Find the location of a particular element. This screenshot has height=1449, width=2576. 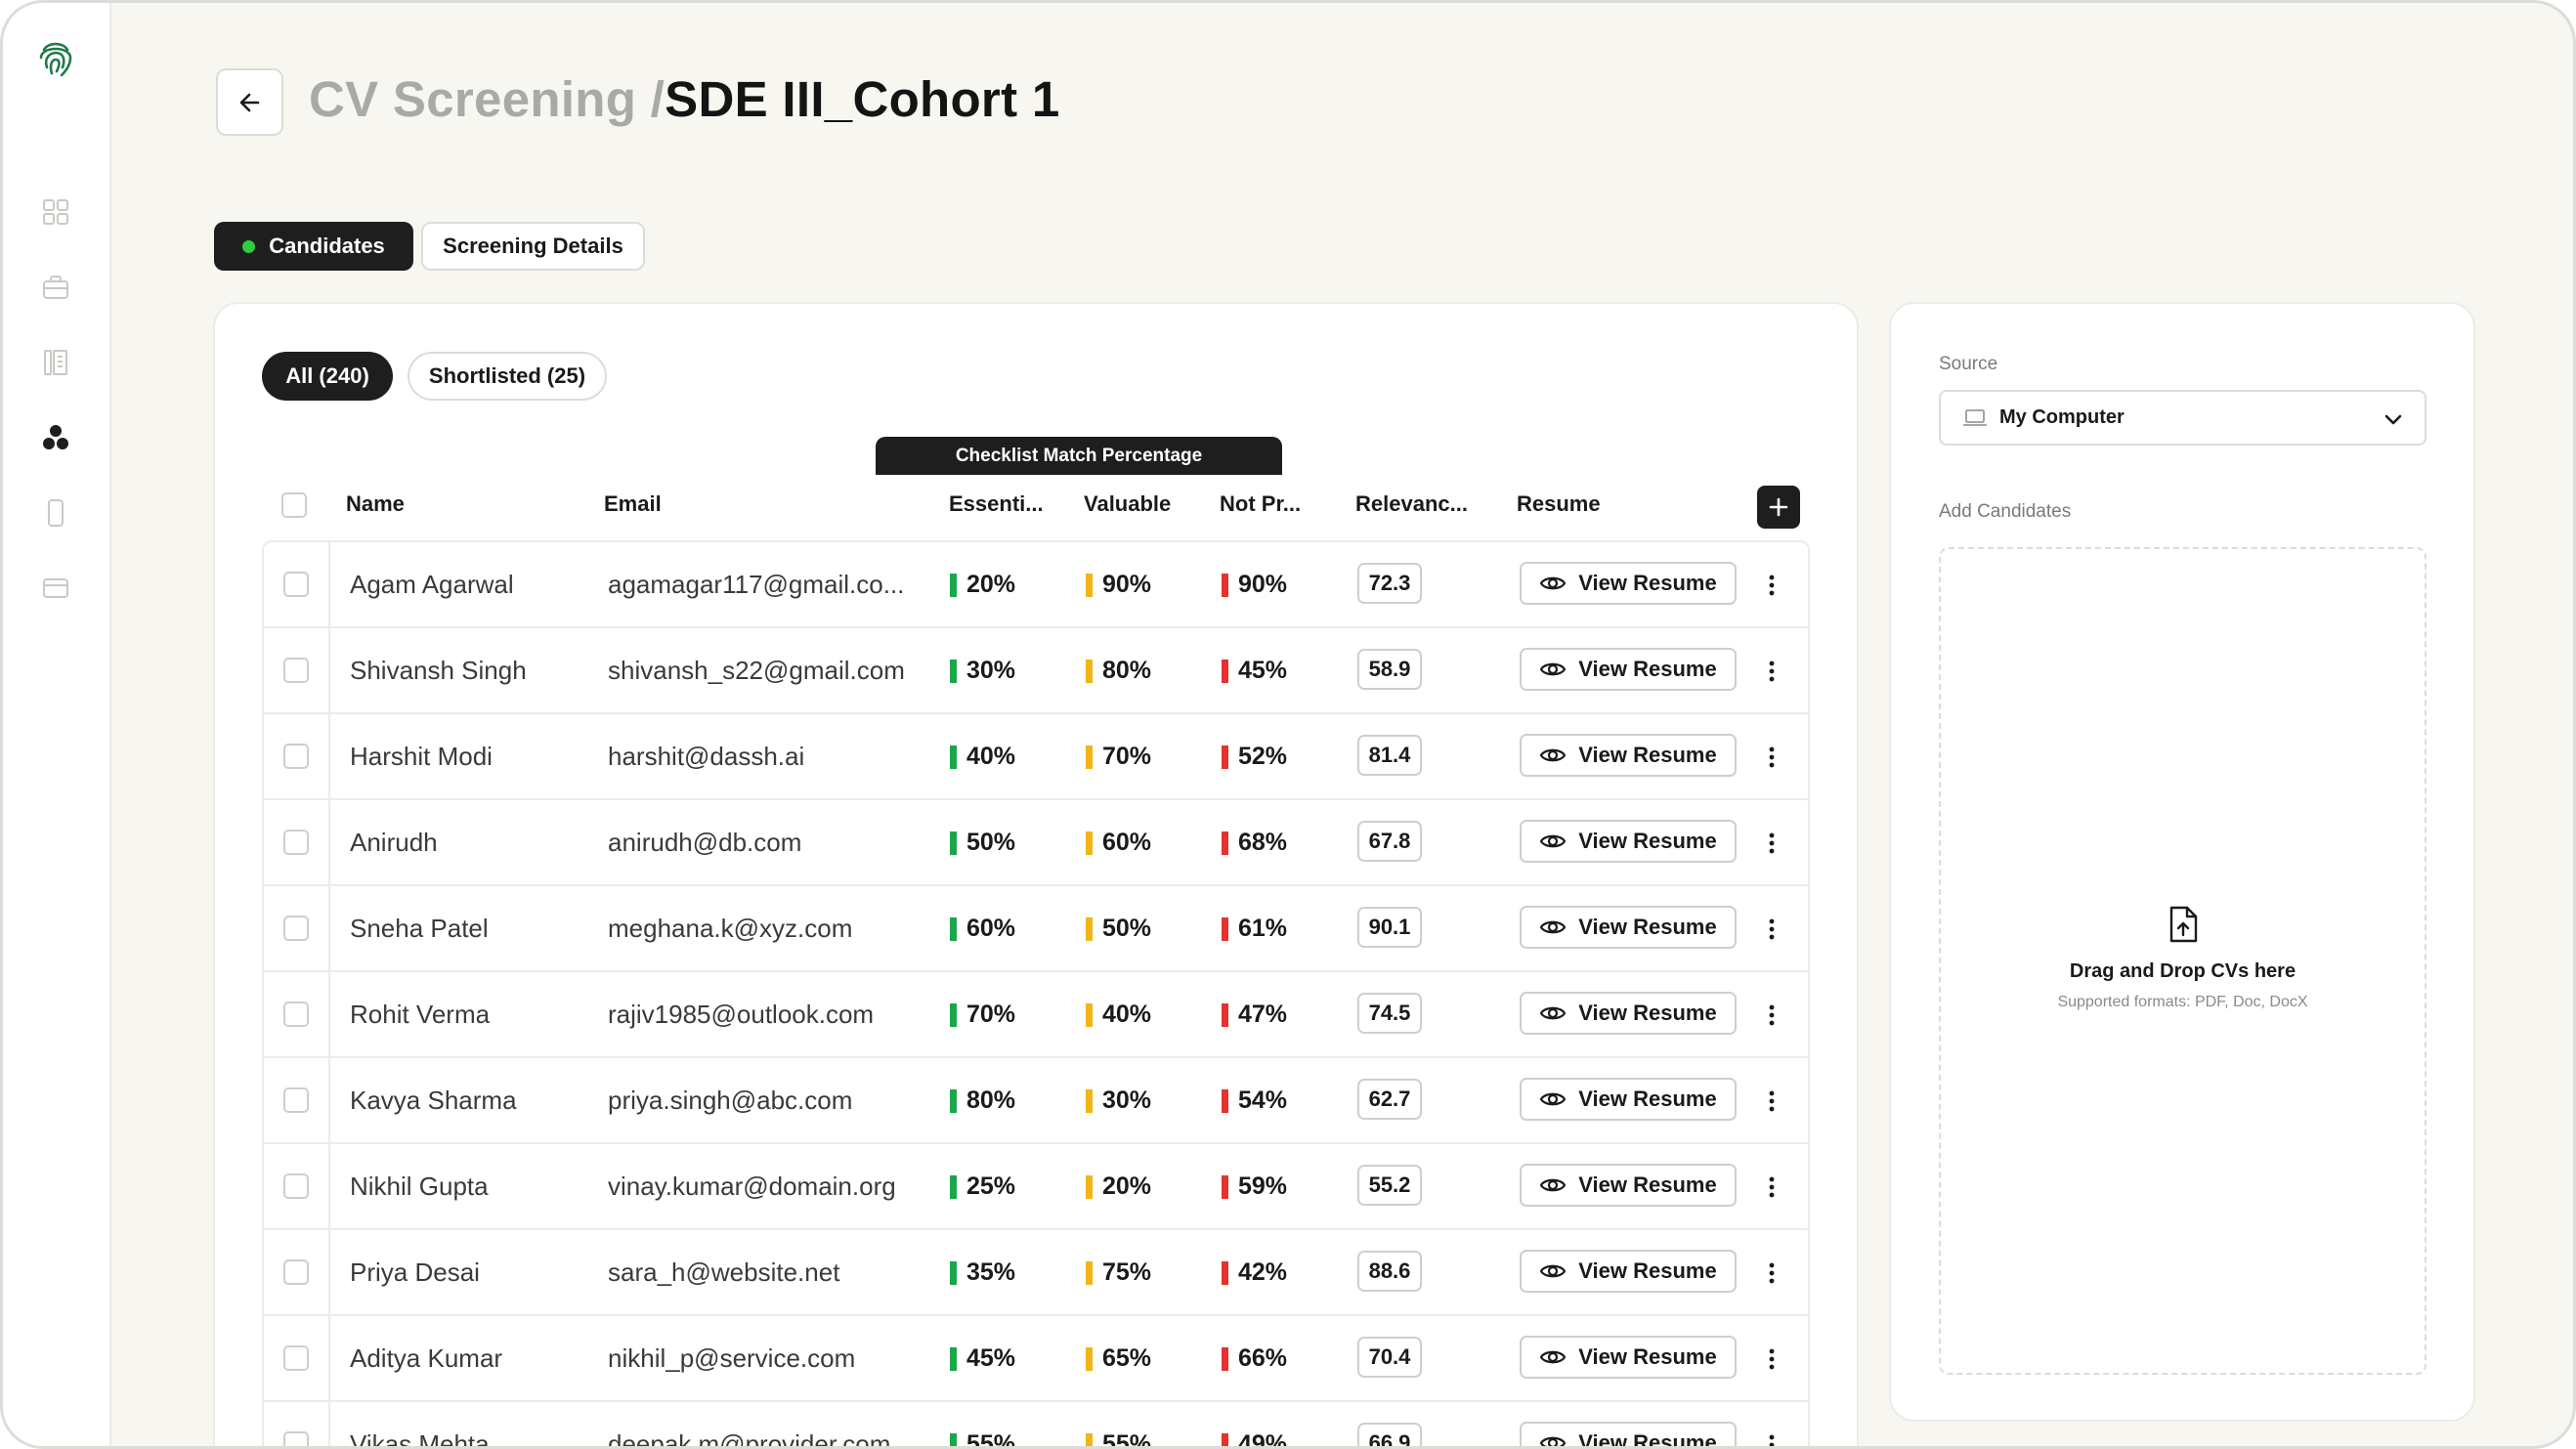

valuable-metric: 60% is located at coordinates (1118, 842).